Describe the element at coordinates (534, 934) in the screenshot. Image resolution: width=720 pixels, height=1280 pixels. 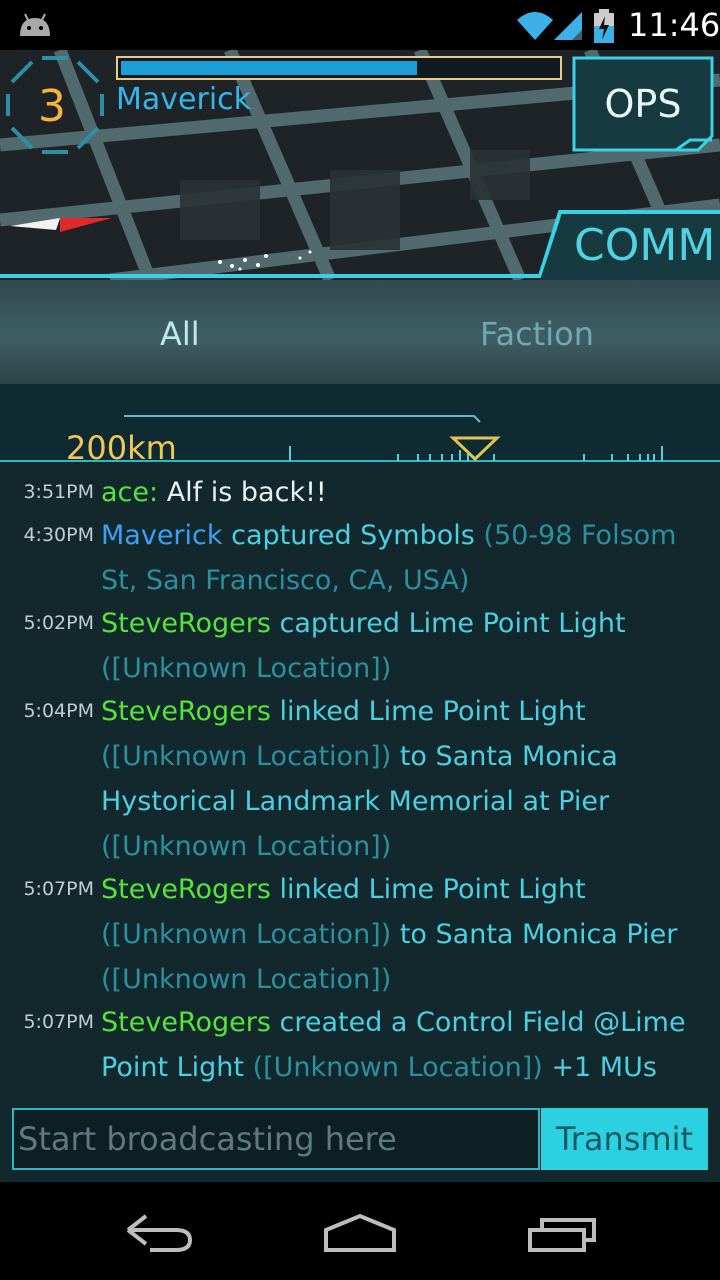
I see `message-action: to Santa Monica Pier` at that location.